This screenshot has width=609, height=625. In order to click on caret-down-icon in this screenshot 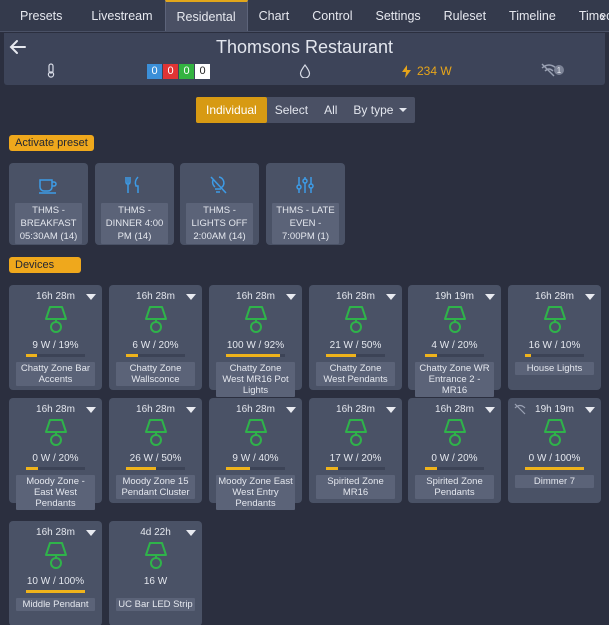, I will do `click(403, 110)`.